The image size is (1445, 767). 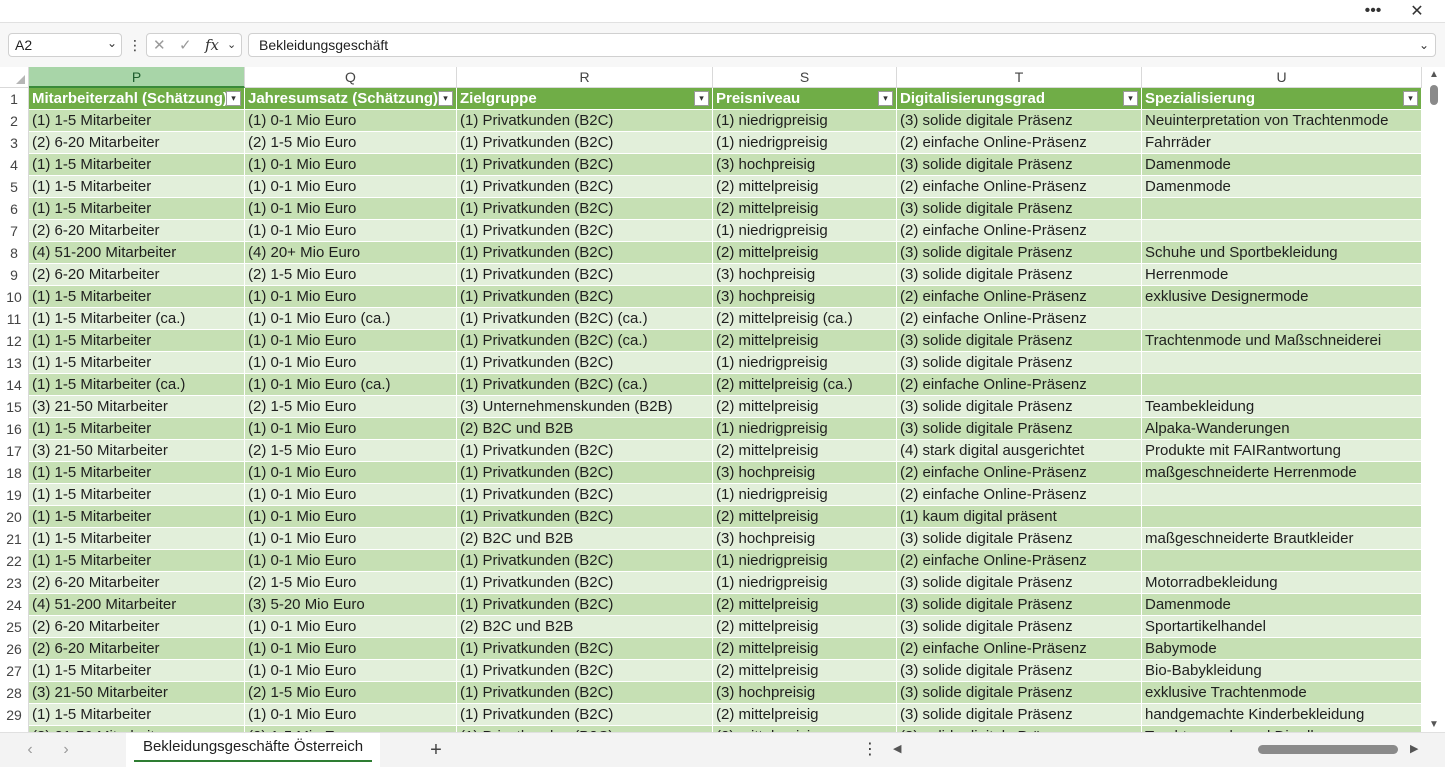 I want to click on cell-u, so click(x=1282, y=209).